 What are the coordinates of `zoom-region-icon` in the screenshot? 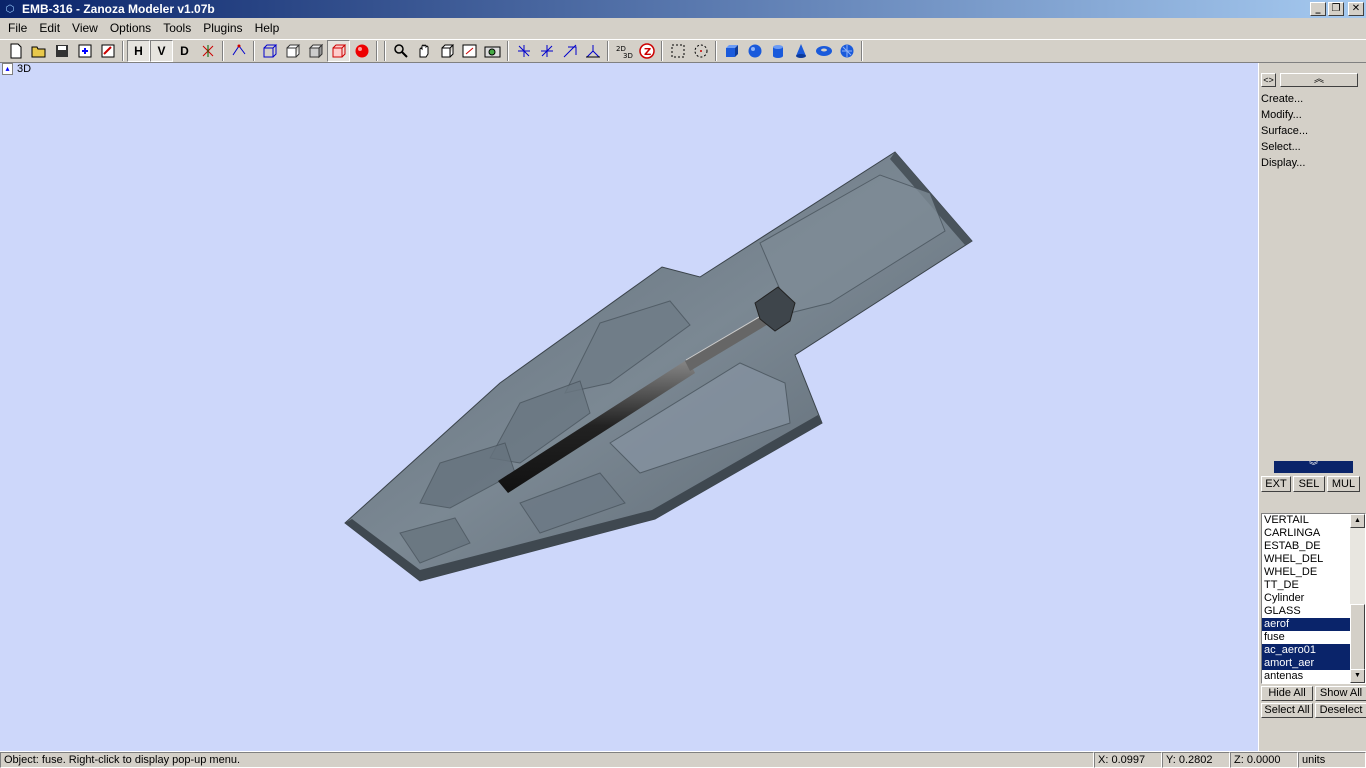 It's located at (469, 51).